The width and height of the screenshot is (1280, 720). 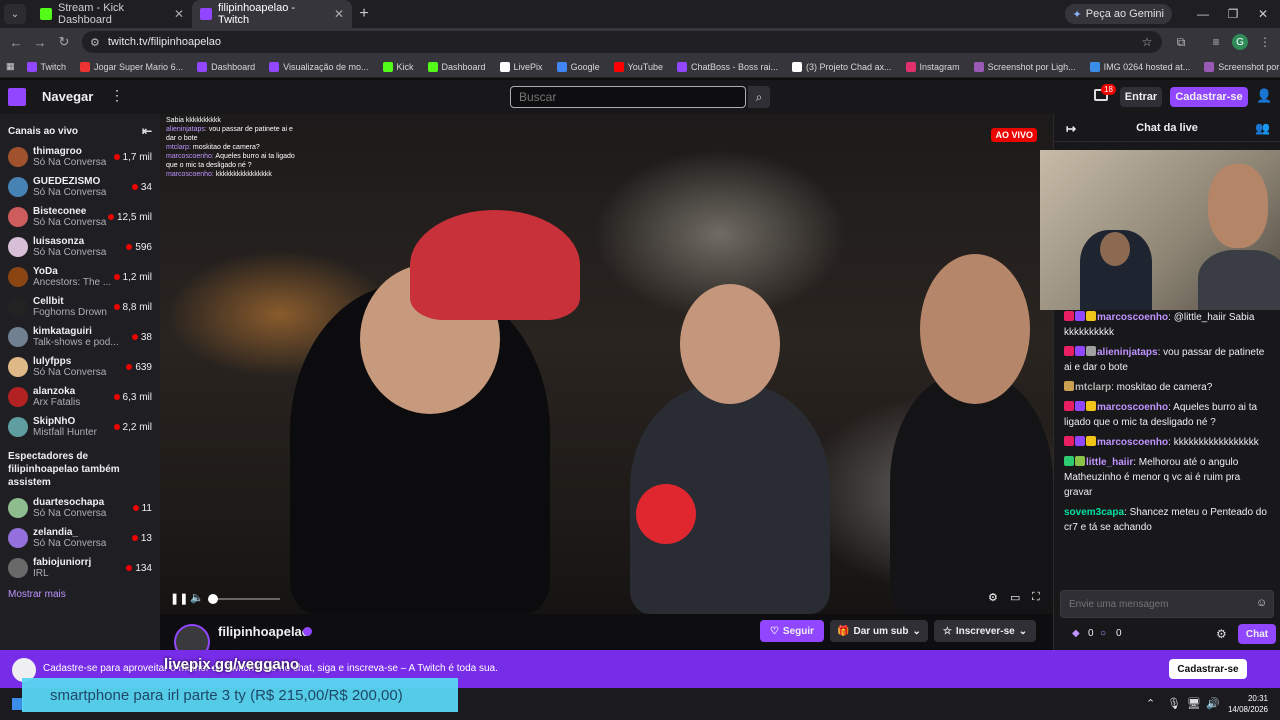 I want to click on sidebar-channel: fabiojuniorrj IRL 134, so click(x=80, y=568).